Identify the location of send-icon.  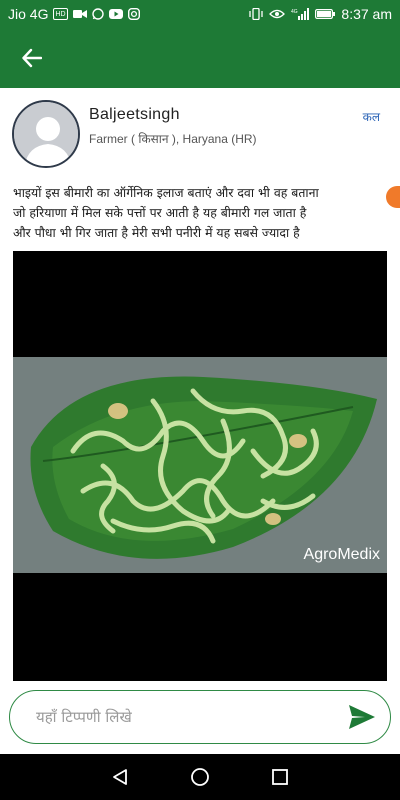
(362, 717).